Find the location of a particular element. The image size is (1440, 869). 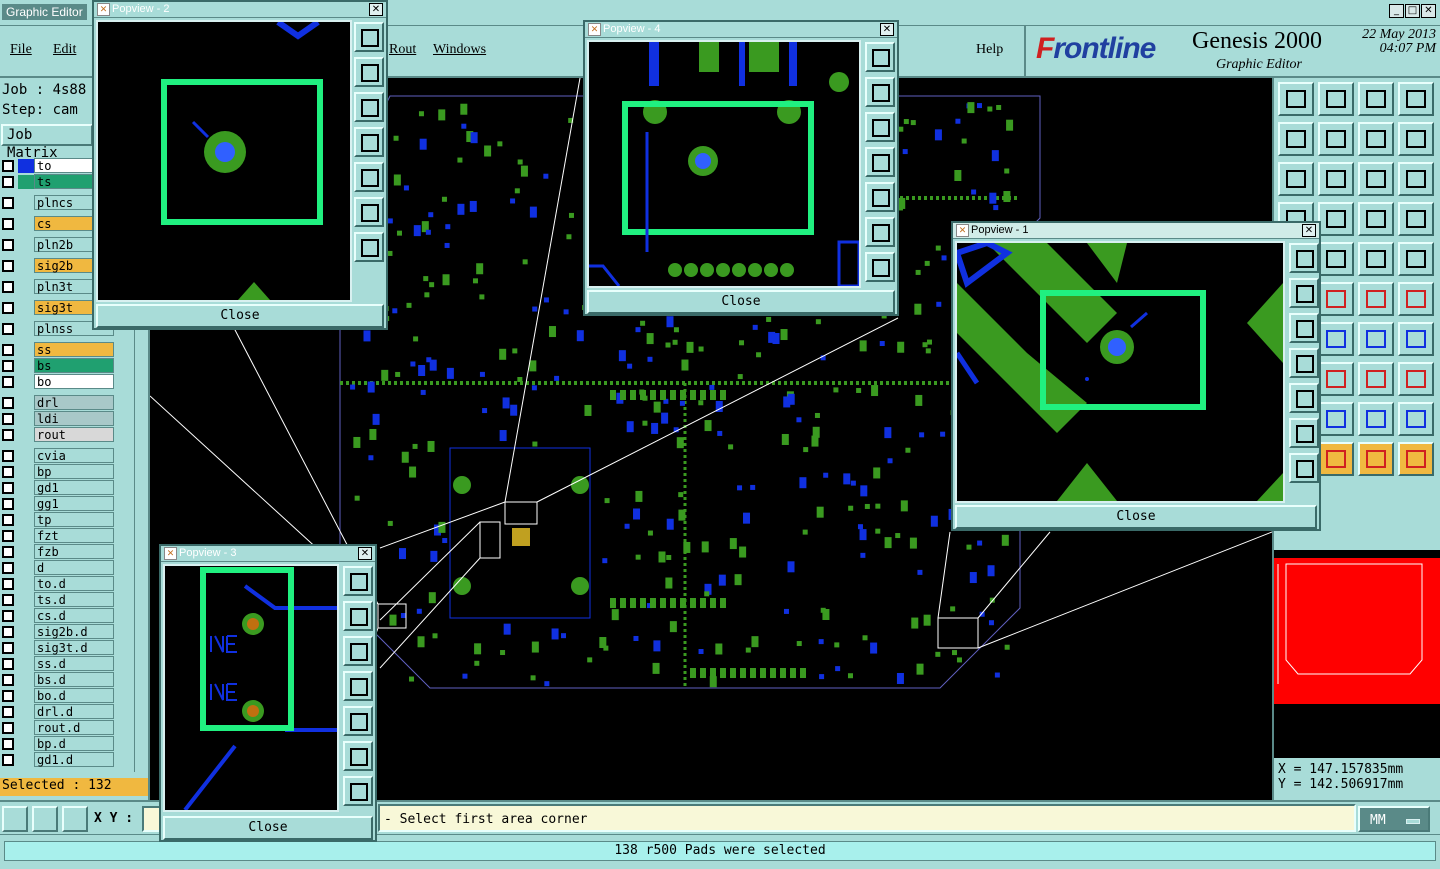

layer-name: ldi is located at coordinates (74, 418).